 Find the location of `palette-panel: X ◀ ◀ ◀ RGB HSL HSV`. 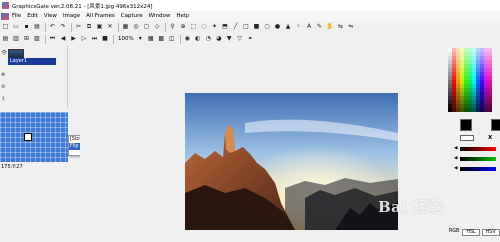

palette-panel: X ◀ ◀ ◀ RGB HSL HSV is located at coordinates (472, 144).